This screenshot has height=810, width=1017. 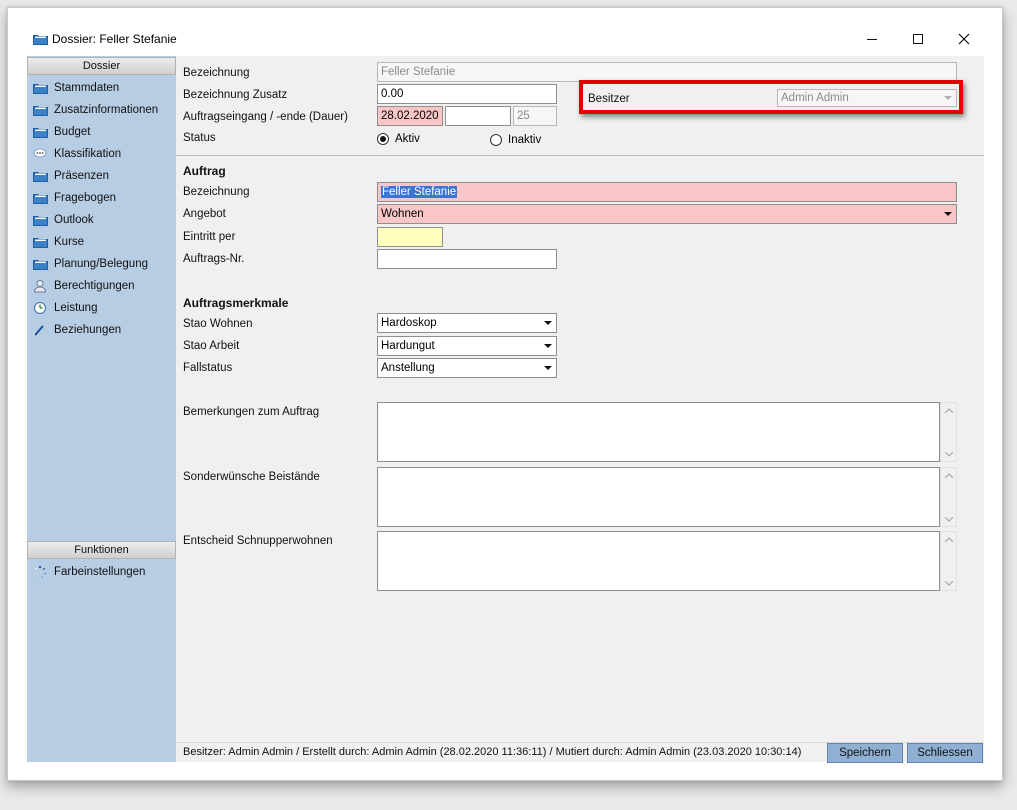 What do you see at coordinates (535, 116) in the screenshot?
I see `dauer-field: 25` at bounding box center [535, 116].